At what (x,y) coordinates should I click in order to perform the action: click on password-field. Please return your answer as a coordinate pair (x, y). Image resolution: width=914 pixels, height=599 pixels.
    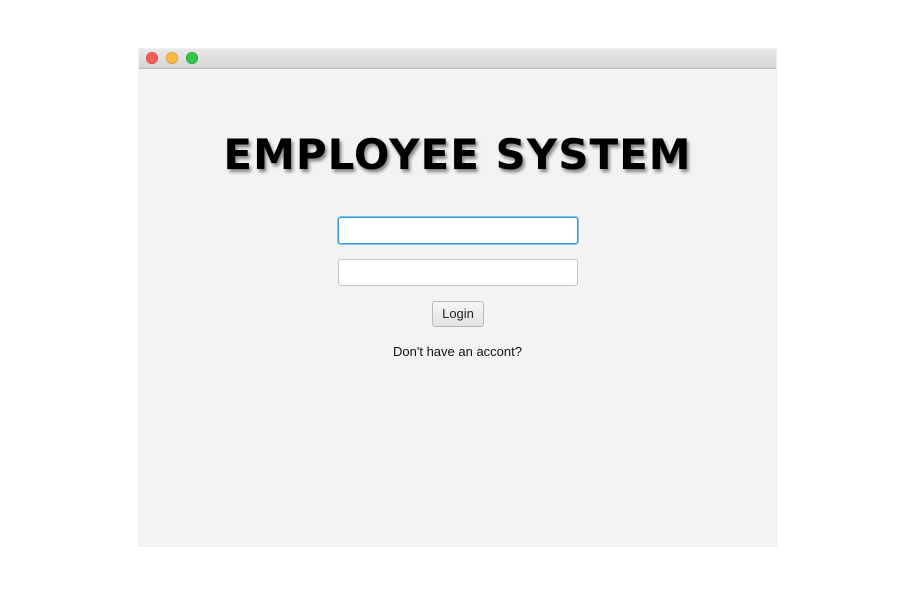
    Looking at the image, I should click on (458, 272).